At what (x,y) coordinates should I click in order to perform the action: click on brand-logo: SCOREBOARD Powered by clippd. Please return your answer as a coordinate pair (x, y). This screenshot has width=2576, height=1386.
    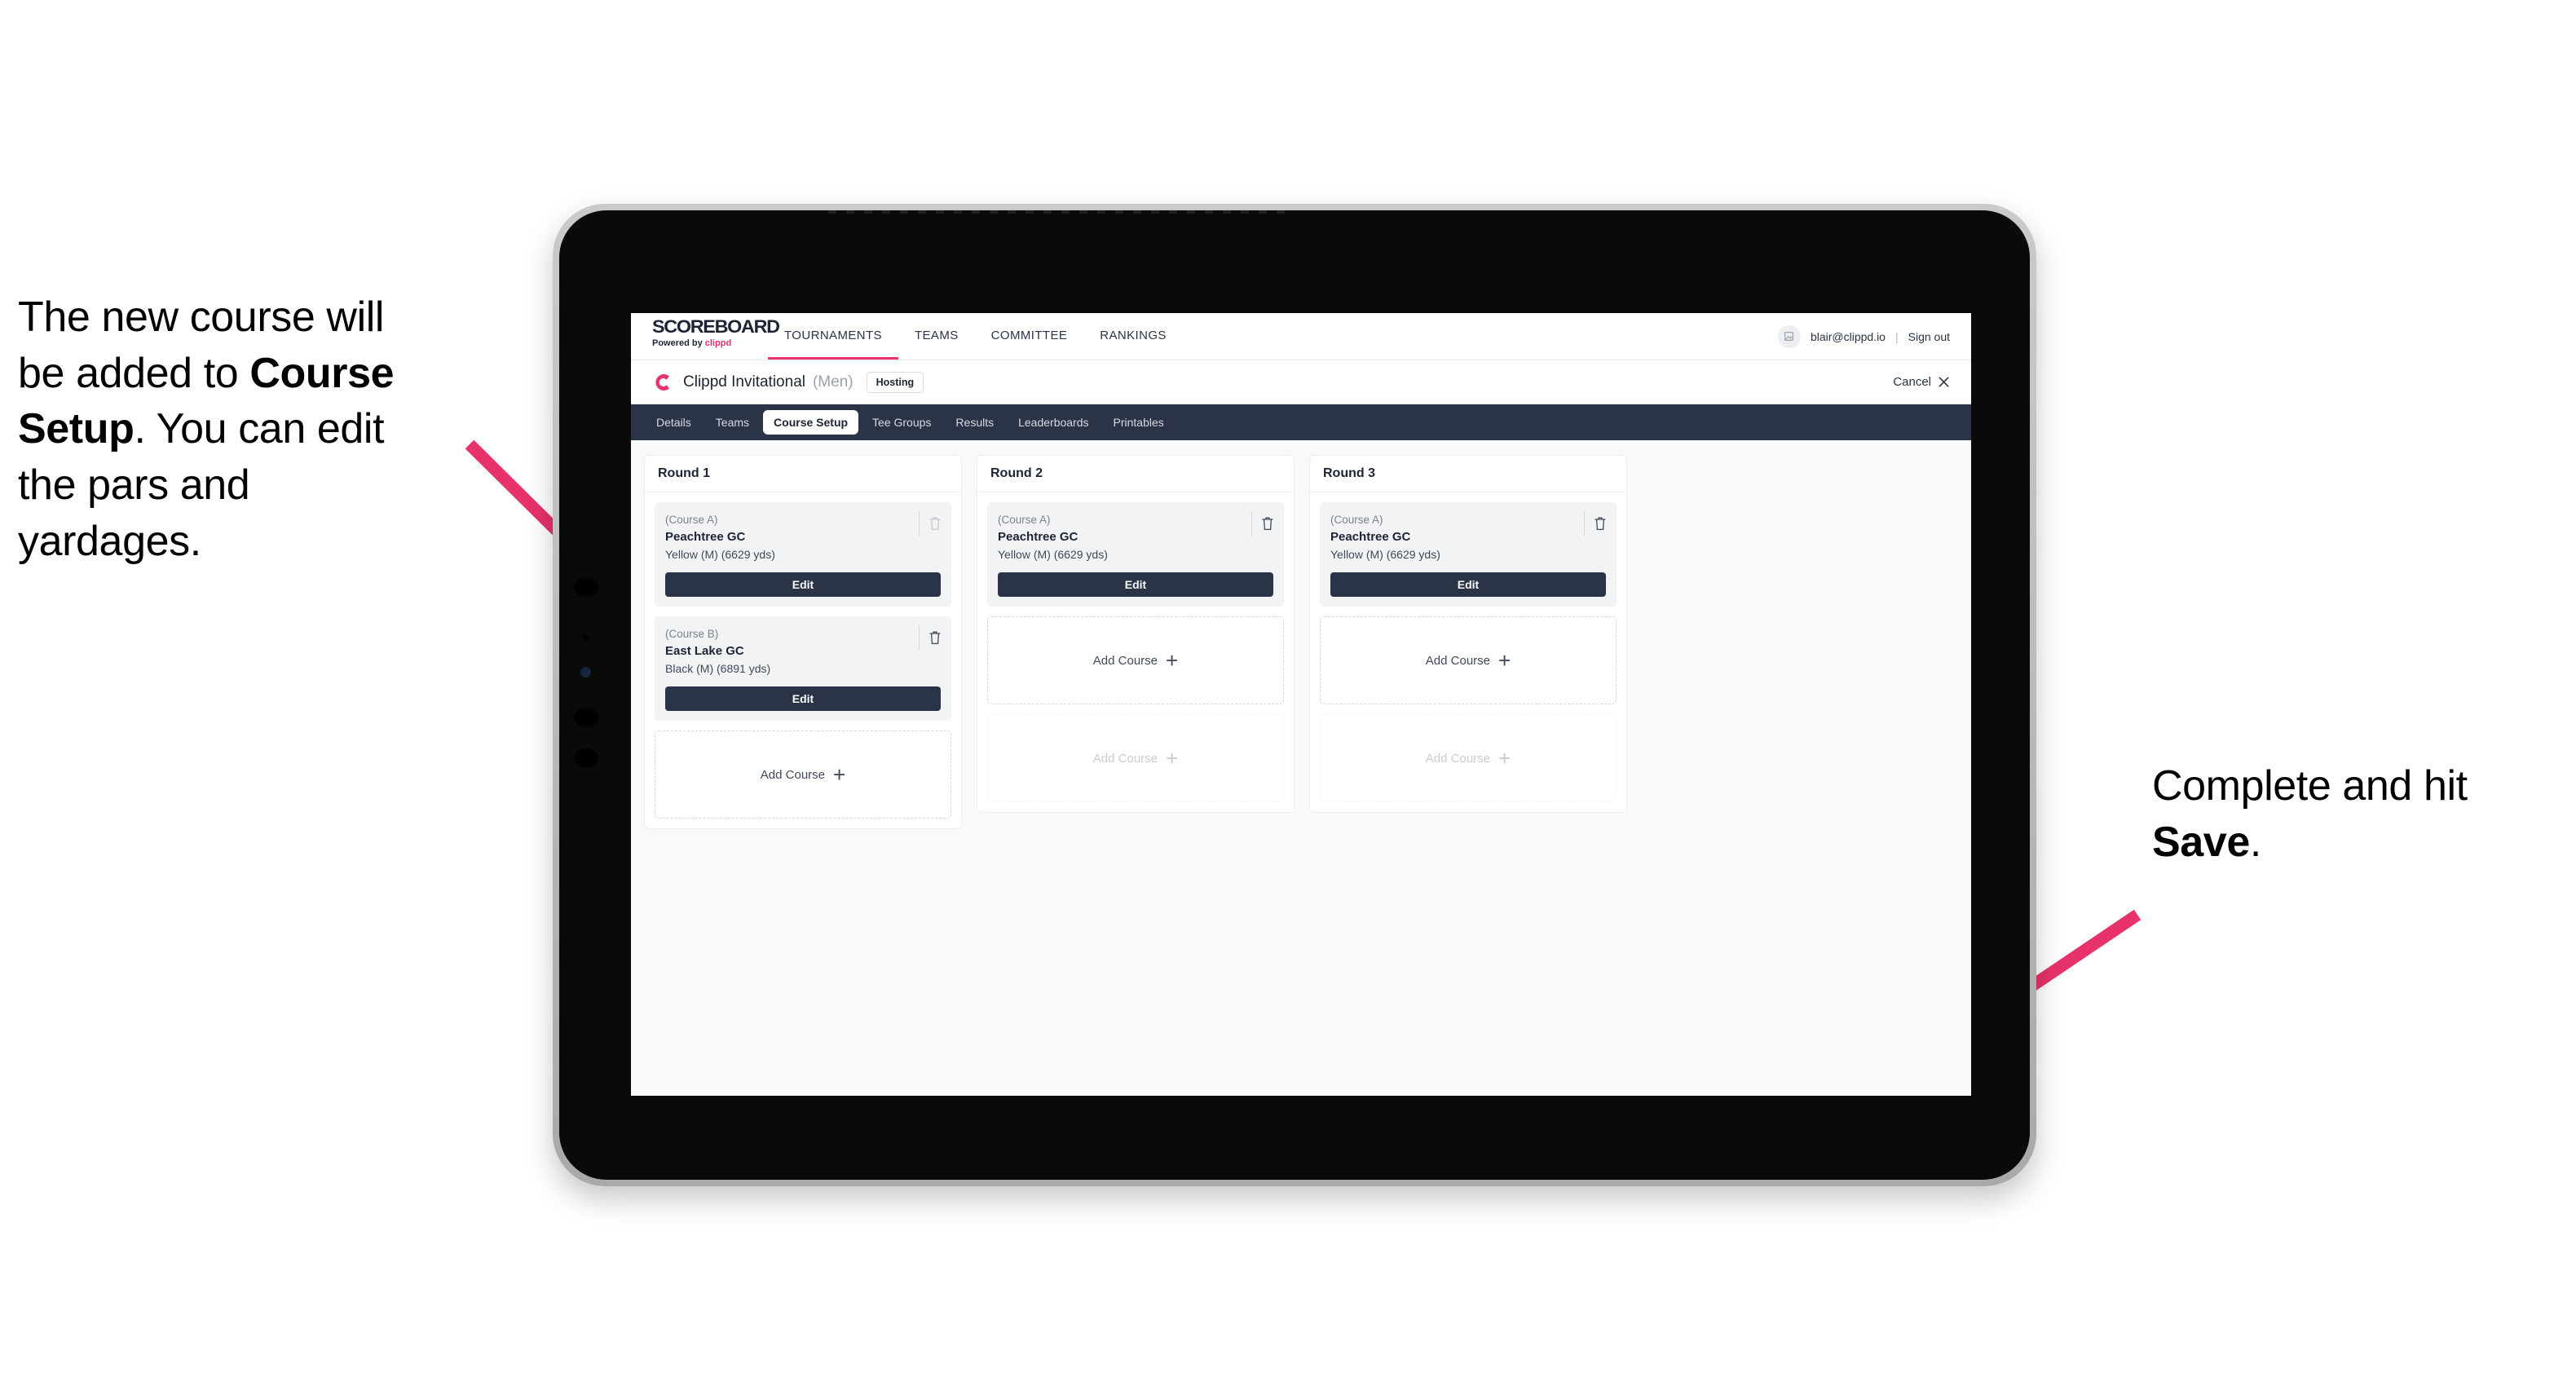
    Looking at the image, I should click on (705, 336).